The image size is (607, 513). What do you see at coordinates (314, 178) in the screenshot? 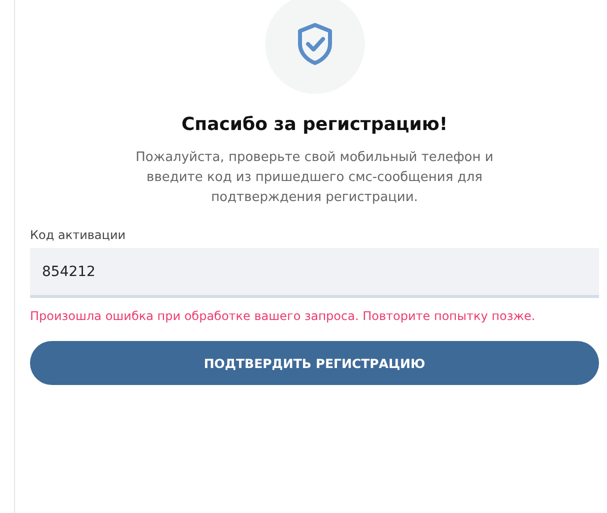
I see `description: Пожалуйста, проверьте свой мобильный телефон и введите код из пришедшего смс-сообщения для подтверждения регистрации.` at bounding box center [314, 178].